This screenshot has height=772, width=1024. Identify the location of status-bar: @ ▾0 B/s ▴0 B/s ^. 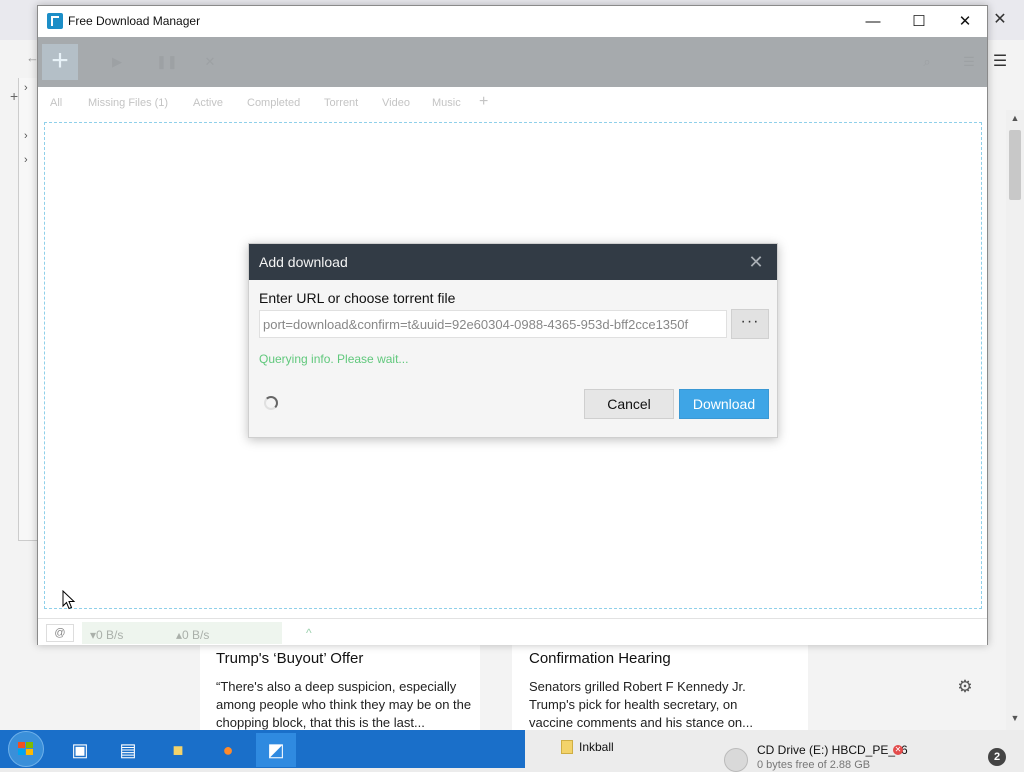
(512, 631).